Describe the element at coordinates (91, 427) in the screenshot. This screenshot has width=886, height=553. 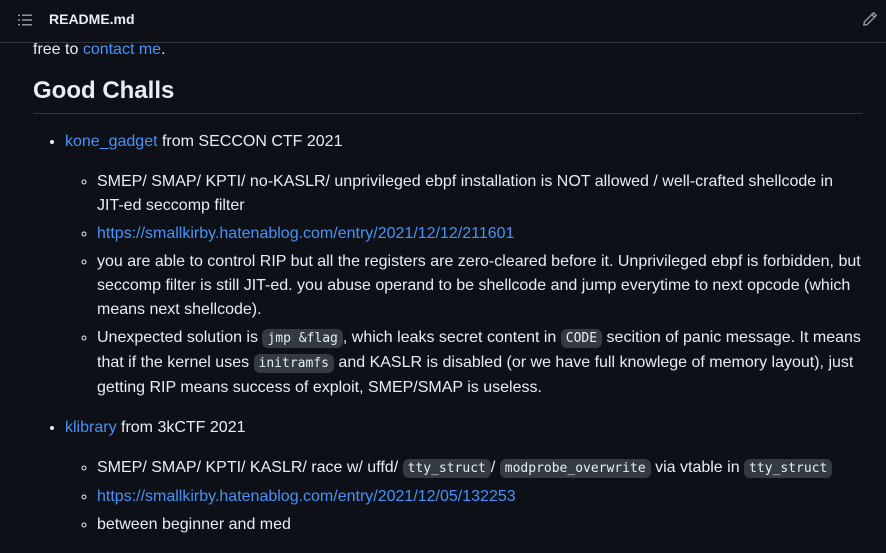
I see `chall-link-klibrary: klibrary` at that location.